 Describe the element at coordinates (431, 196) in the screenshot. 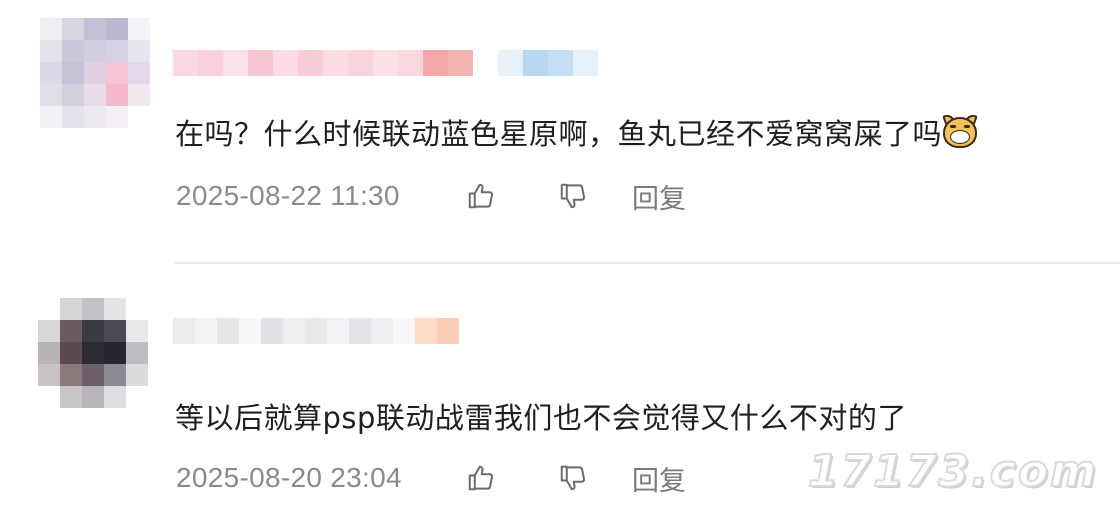

I see `comment-meta: 2025-08-22 11:30 回复` at that location.